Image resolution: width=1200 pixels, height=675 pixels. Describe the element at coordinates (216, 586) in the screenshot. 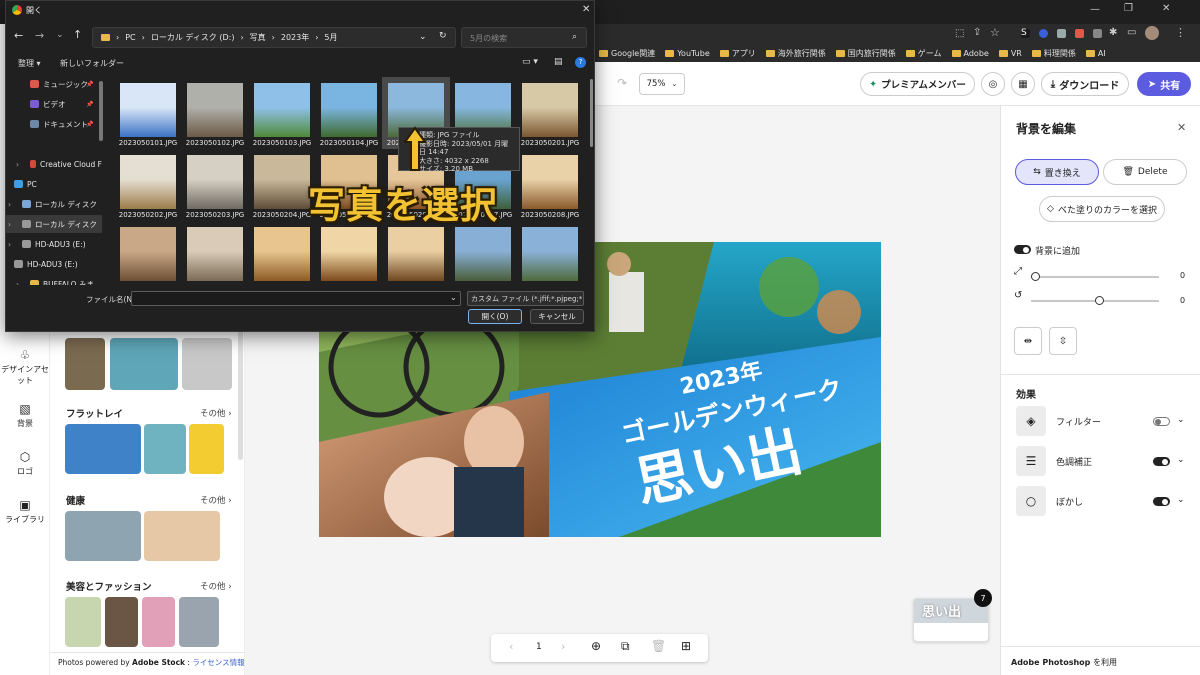

I see `see-more-link: その他 ›` at that location.